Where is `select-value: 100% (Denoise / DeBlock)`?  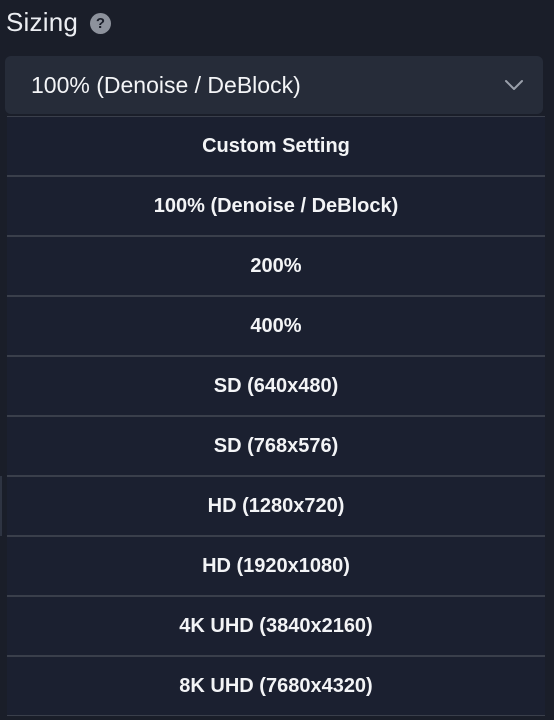 select-value: 100% (Denoise / DeBlock) is located at coordinates (166, 85).